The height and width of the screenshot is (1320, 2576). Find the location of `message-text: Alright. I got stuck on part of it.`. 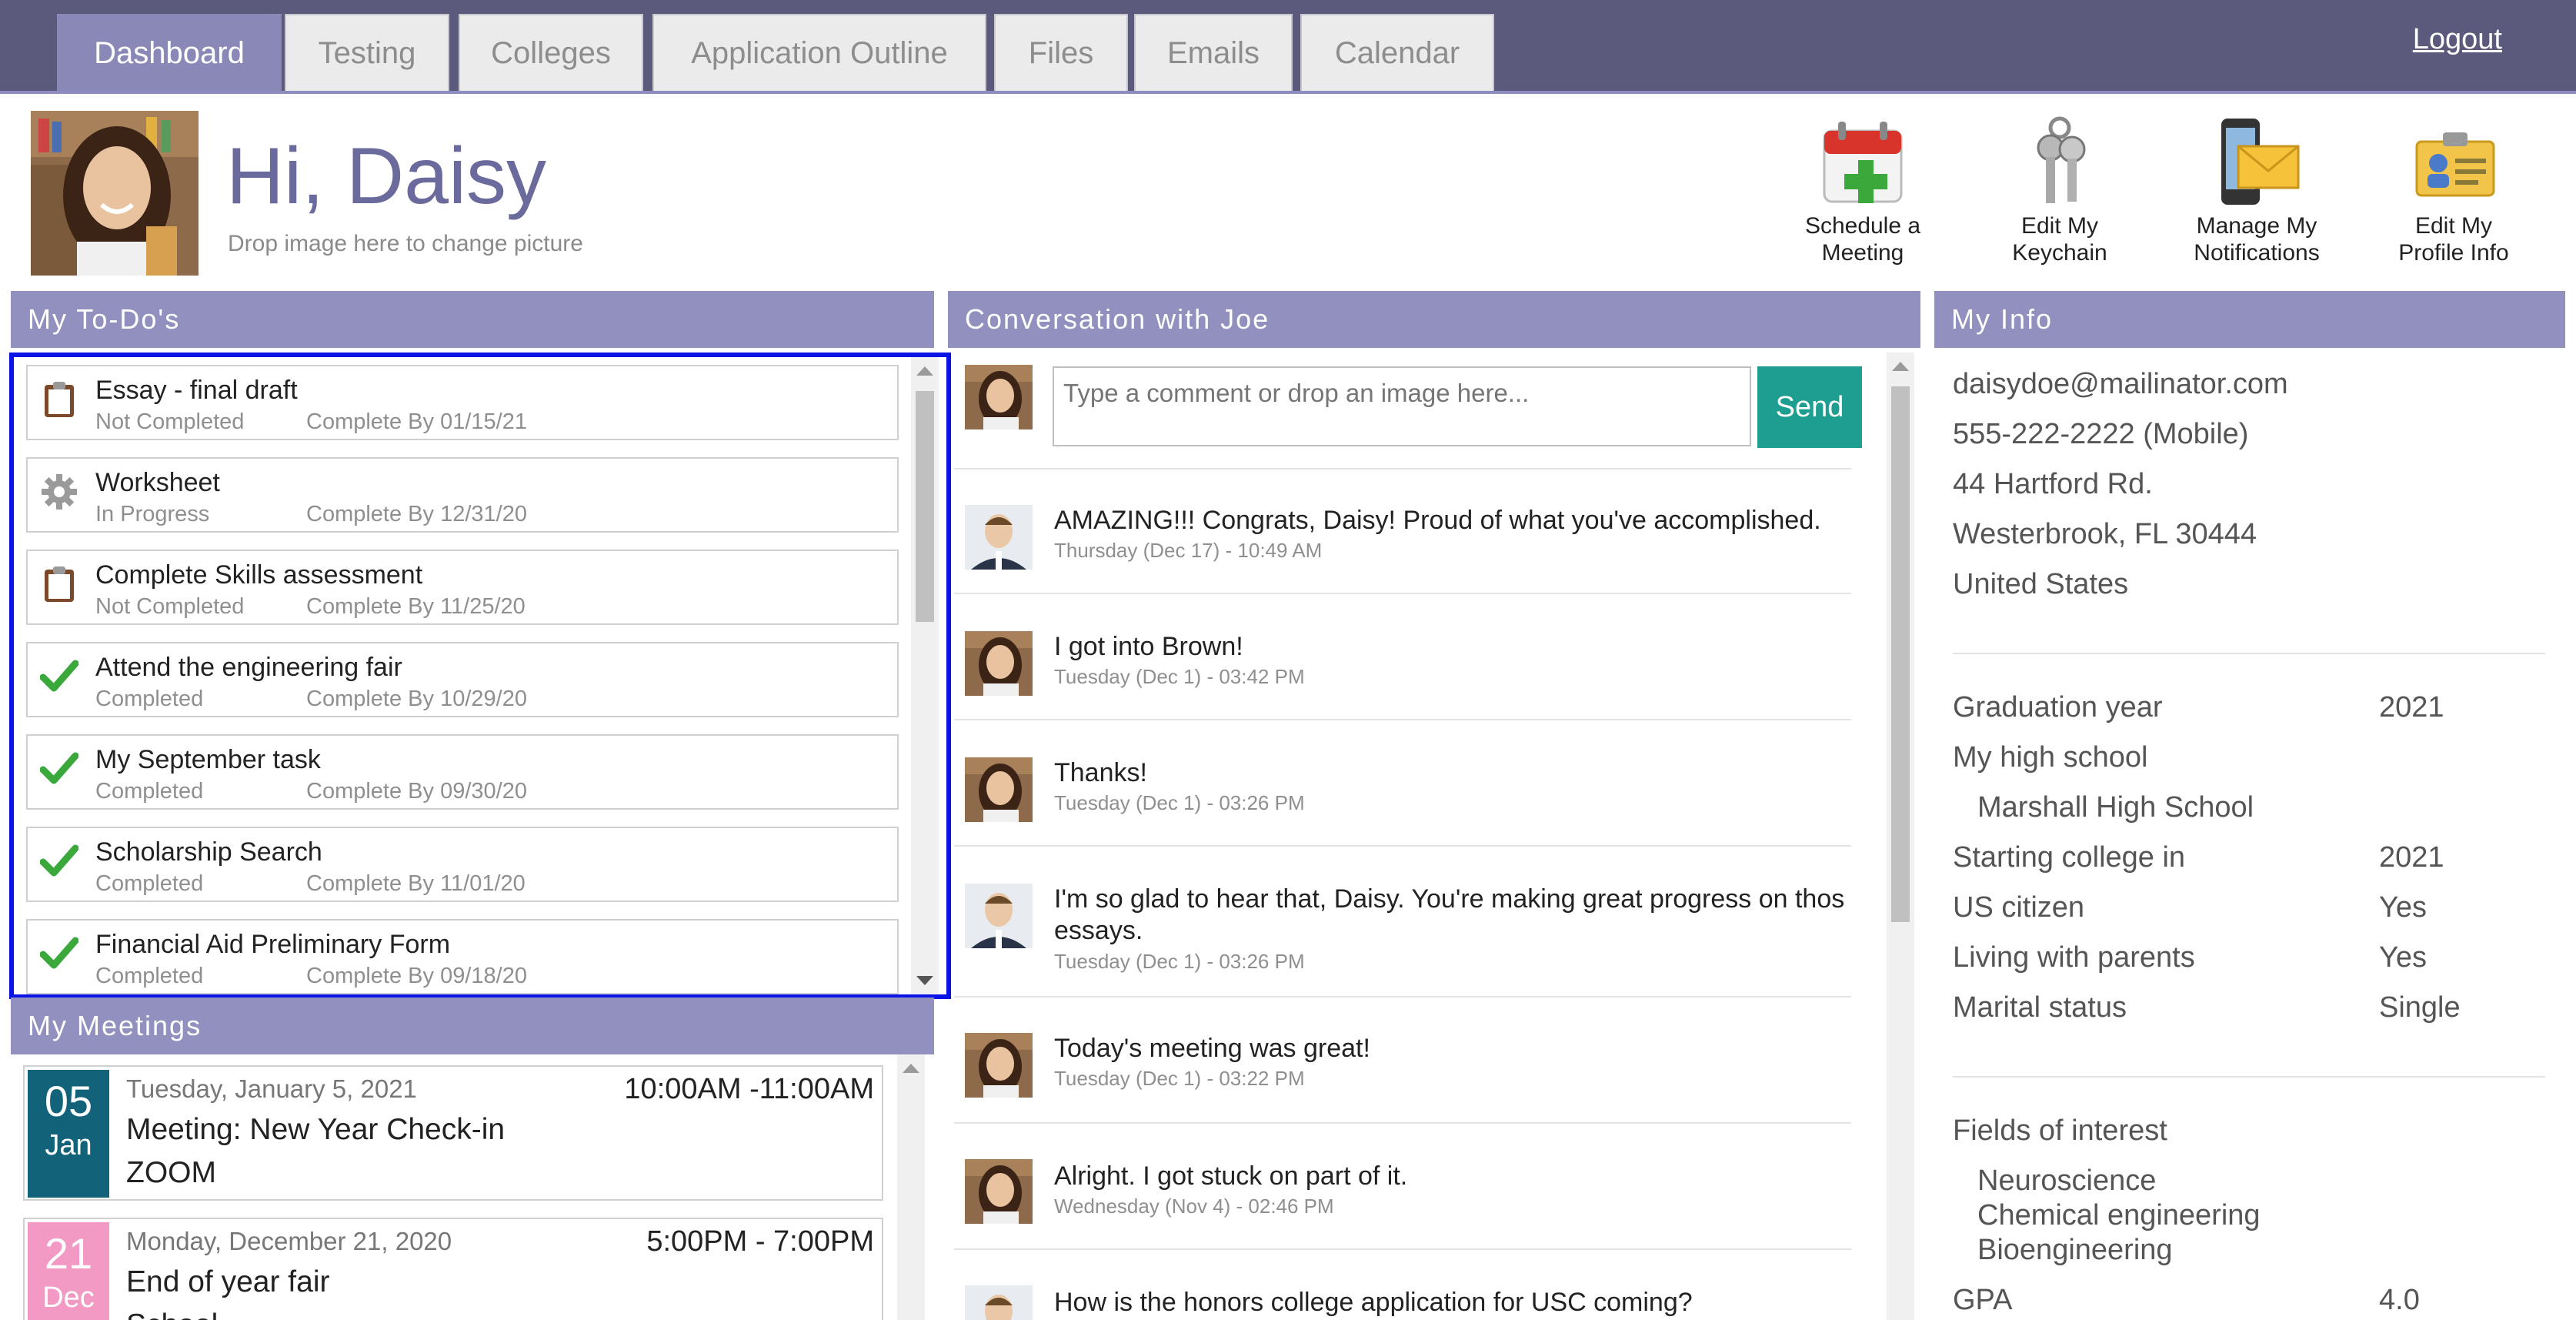

message-text: Alright. I got stuck on part of it. is located at coordinates (1231, 1176).